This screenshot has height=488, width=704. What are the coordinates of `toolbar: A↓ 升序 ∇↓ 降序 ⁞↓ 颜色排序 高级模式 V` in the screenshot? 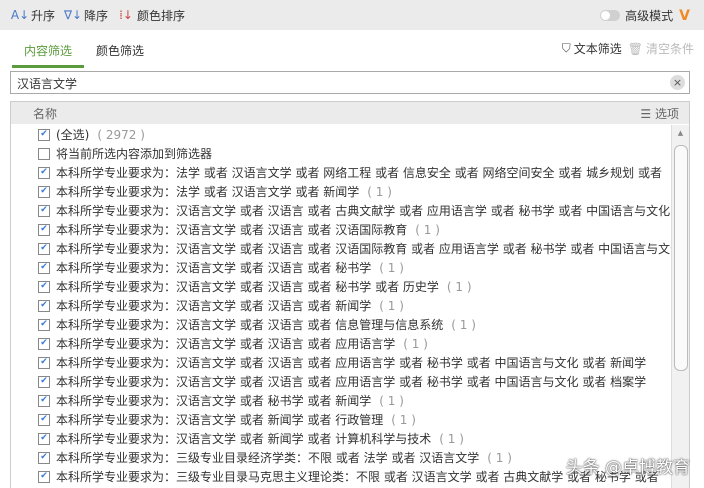 It's located at (352, 15).